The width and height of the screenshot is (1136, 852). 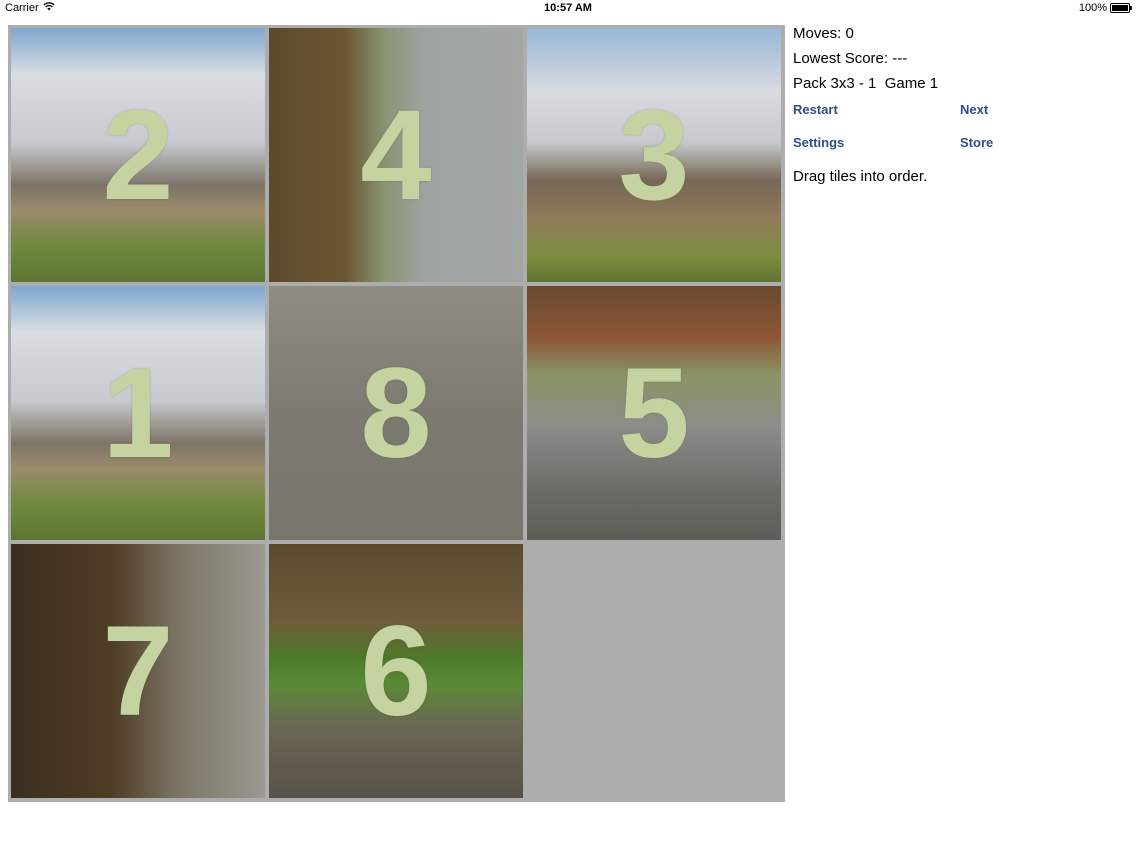 I want to click on pack-game-label: Pack 3x3 - 1 Game 1, so click(x=866, y=83).